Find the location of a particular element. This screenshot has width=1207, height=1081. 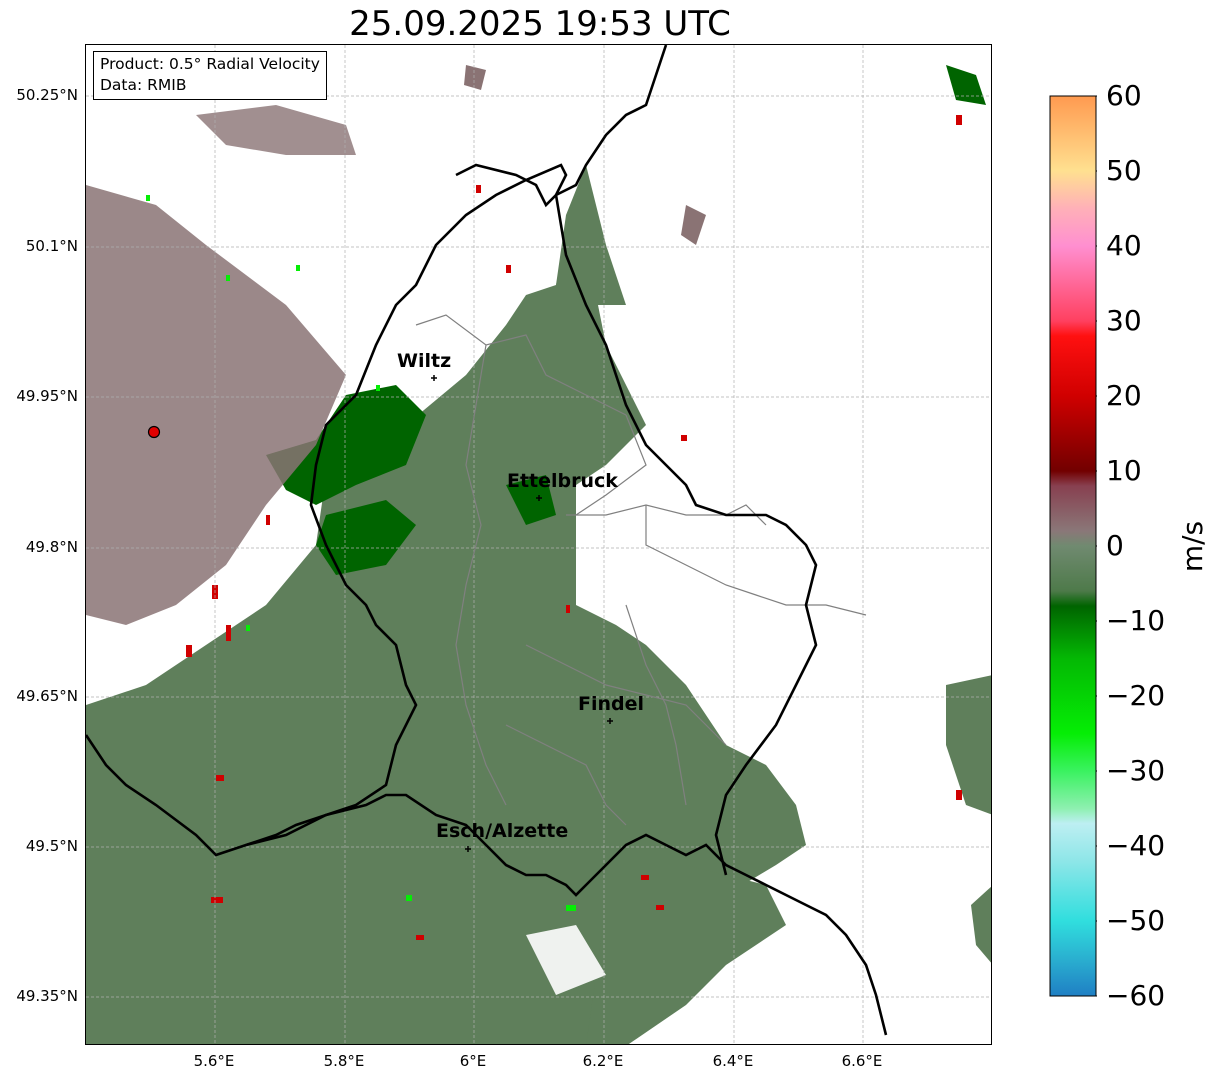

product-info-box: Product: 0.5° Radial Velocity Data: RMIB is located at coordinates (210, 75).